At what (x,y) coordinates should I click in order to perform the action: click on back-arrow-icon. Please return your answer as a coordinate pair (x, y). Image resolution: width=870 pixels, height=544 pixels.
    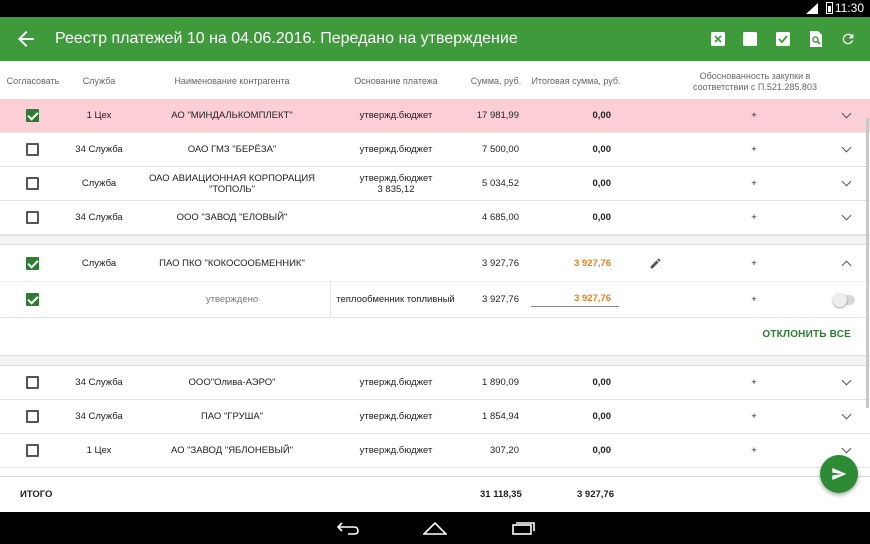
    Looking at the image, I should click on (26, 39).